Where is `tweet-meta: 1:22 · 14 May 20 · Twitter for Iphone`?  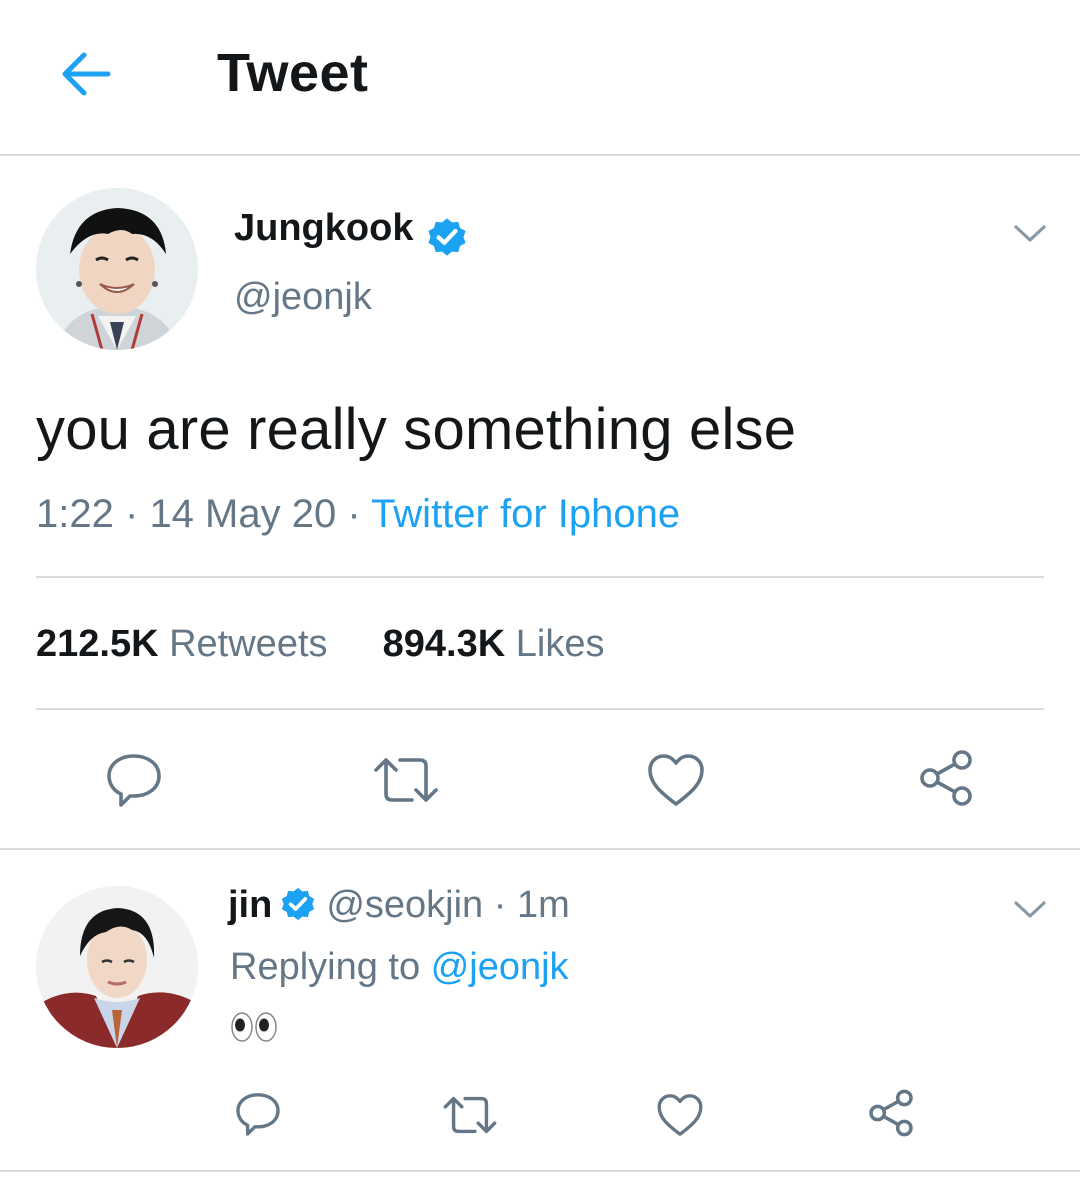
tweet-meta: 1:22 · 14 May 20 · Twitter for Iphone is located at coordinates (358, 514).